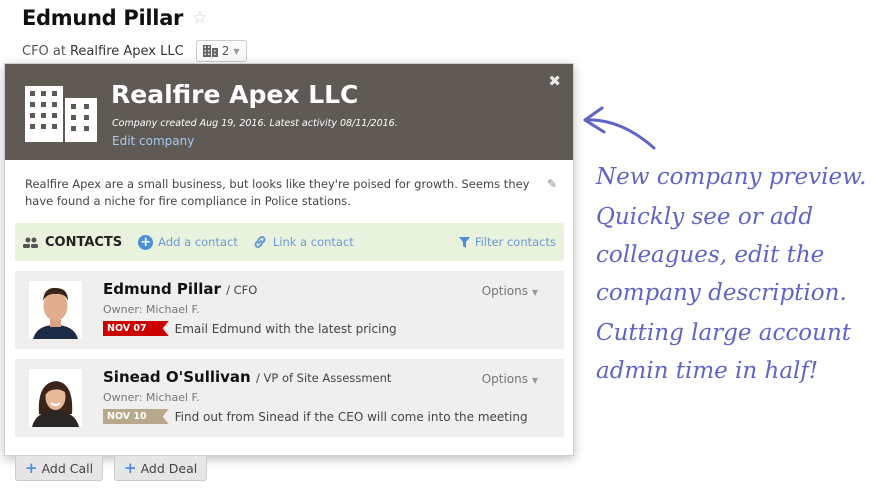 The height and width of the screenshot is (500, 880). I want to click on company-link: Realfire Apex LLC, so click(127, 51).